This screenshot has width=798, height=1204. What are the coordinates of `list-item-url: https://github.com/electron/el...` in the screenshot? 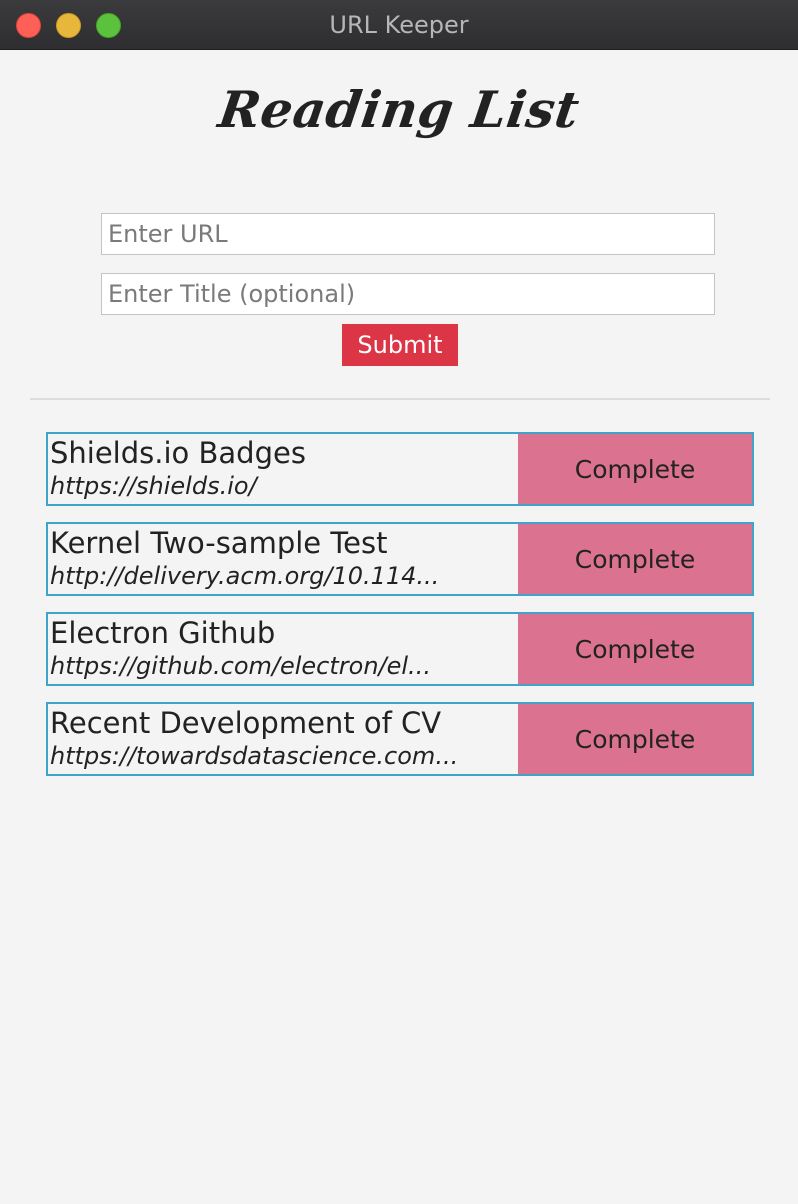 It's located at (283, 666).